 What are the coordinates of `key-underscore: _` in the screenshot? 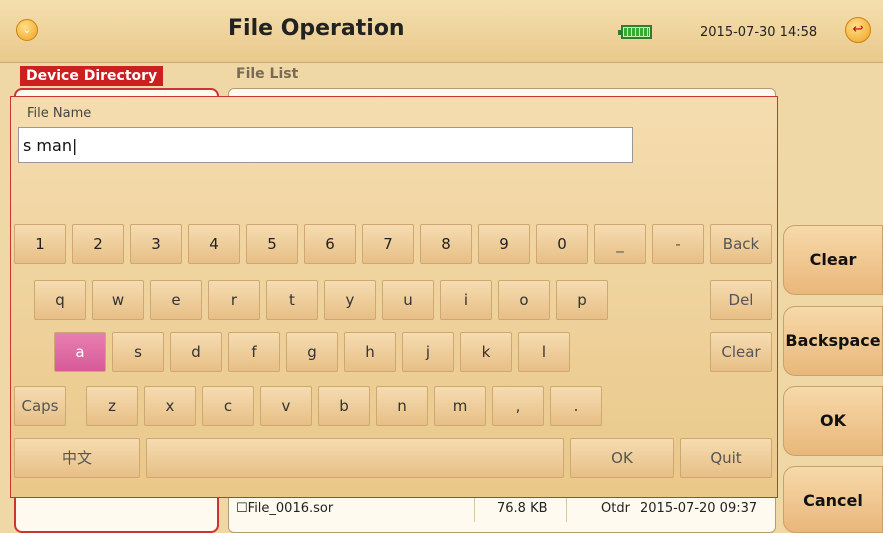 It's located at (620, 244).